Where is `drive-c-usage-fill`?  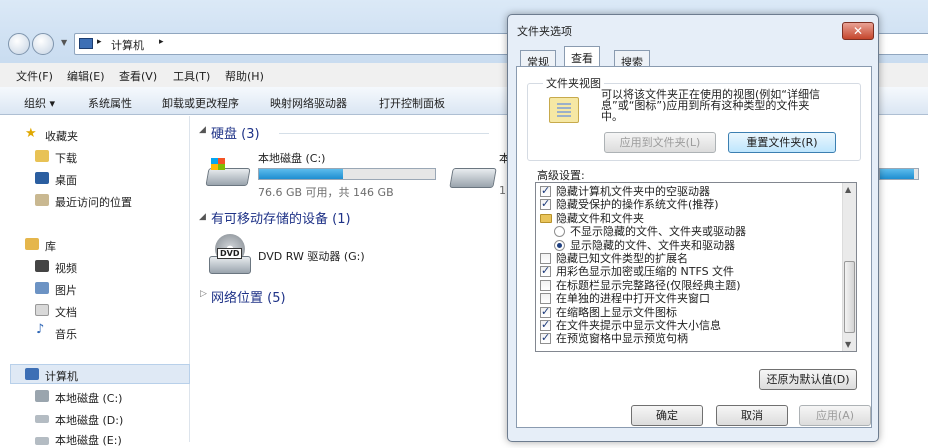
drive-c-usage-fill is located at coordinates (301, 174).